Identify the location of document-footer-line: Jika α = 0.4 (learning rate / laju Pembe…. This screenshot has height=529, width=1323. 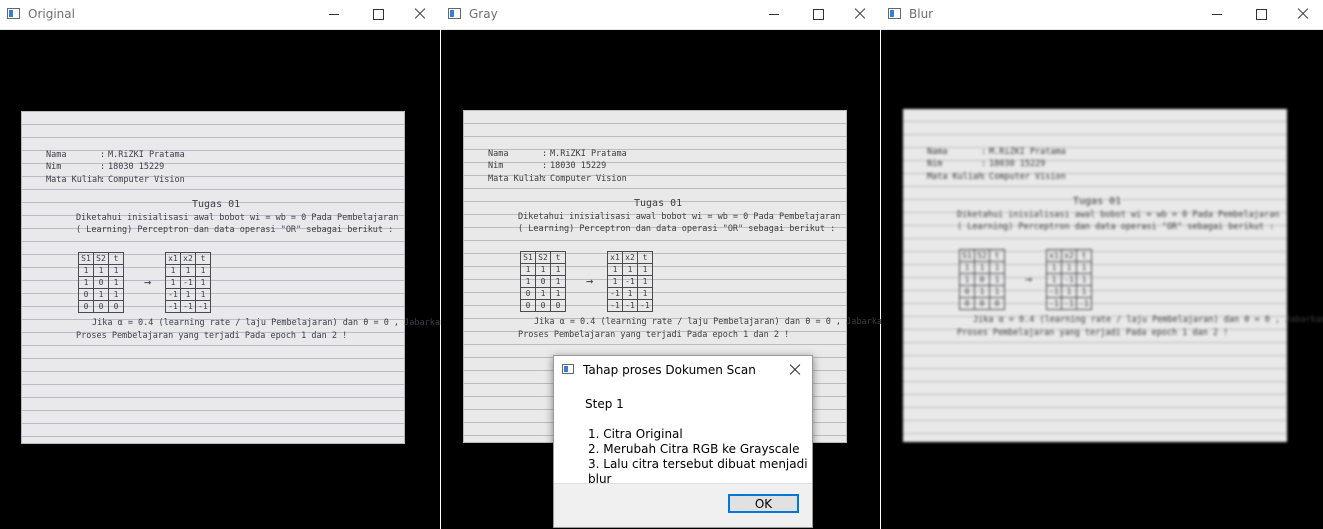
(711, 322).